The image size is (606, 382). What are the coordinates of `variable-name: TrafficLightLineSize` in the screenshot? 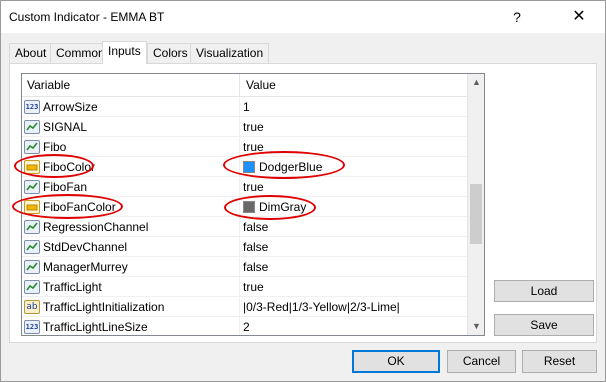 It's located at (95, 327).